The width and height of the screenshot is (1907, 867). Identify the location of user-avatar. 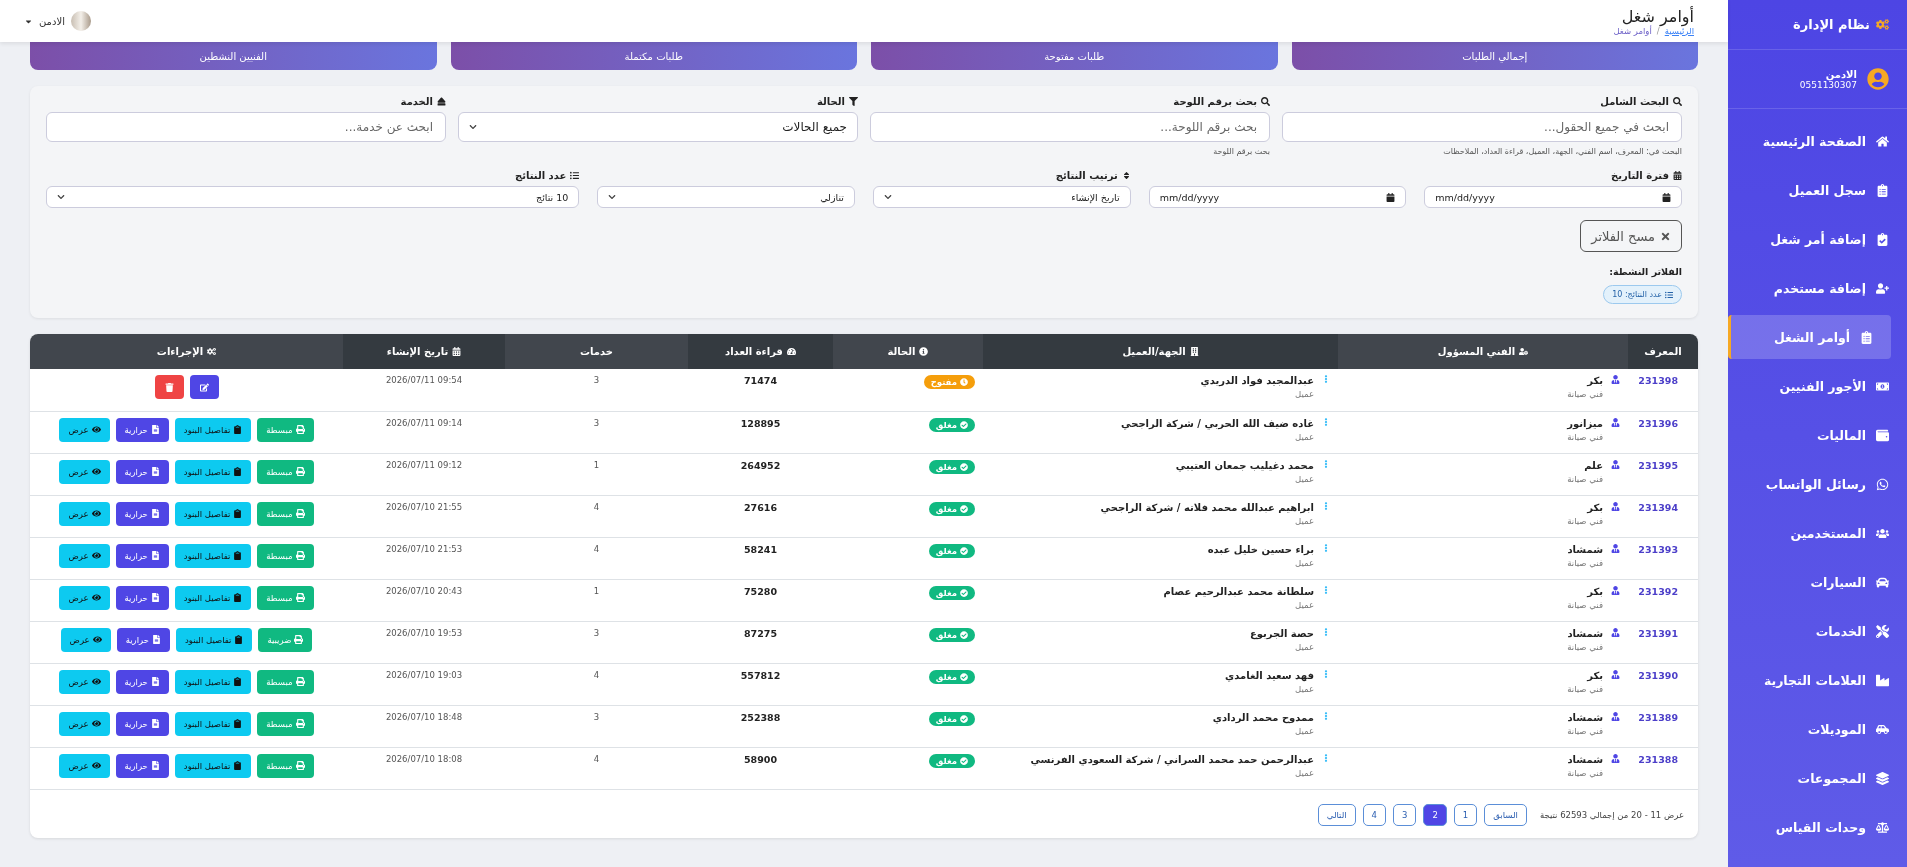
(80, 21).